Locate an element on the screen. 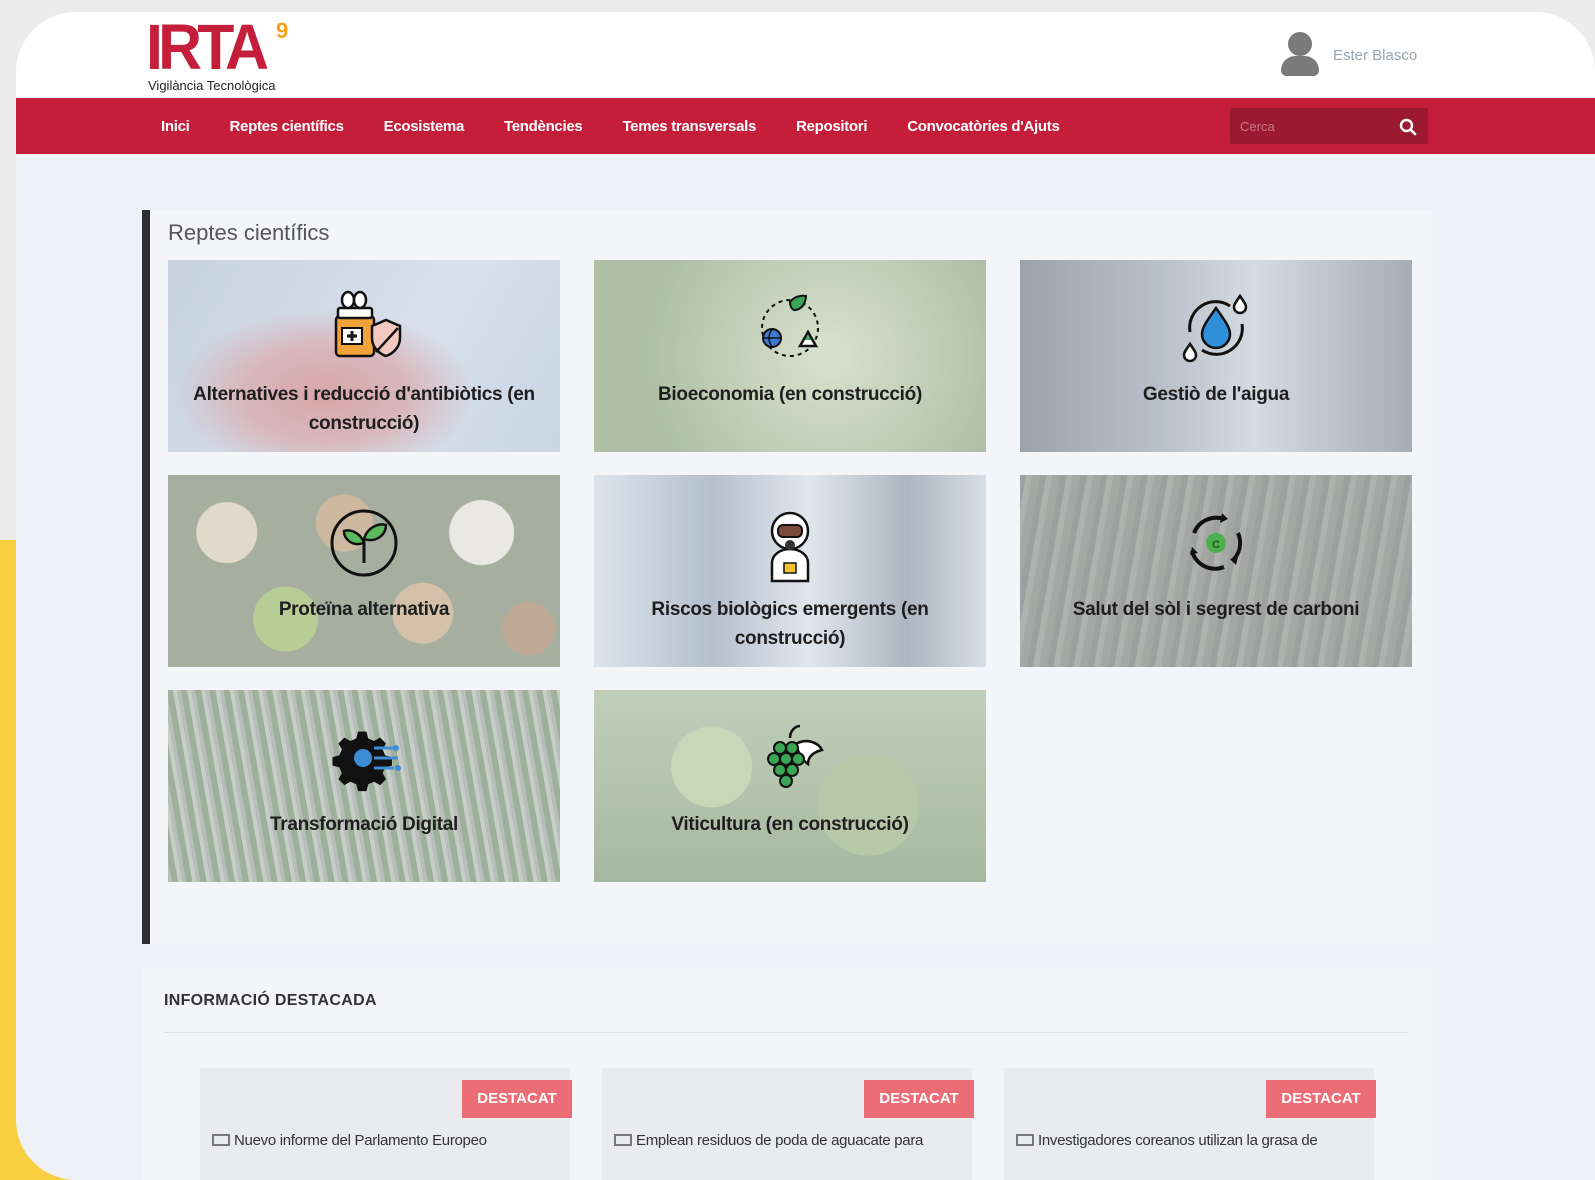 The height and width of the screenshot is (1180, 1595). nav-item-inici: Inici is located at coordinates (175, 126).